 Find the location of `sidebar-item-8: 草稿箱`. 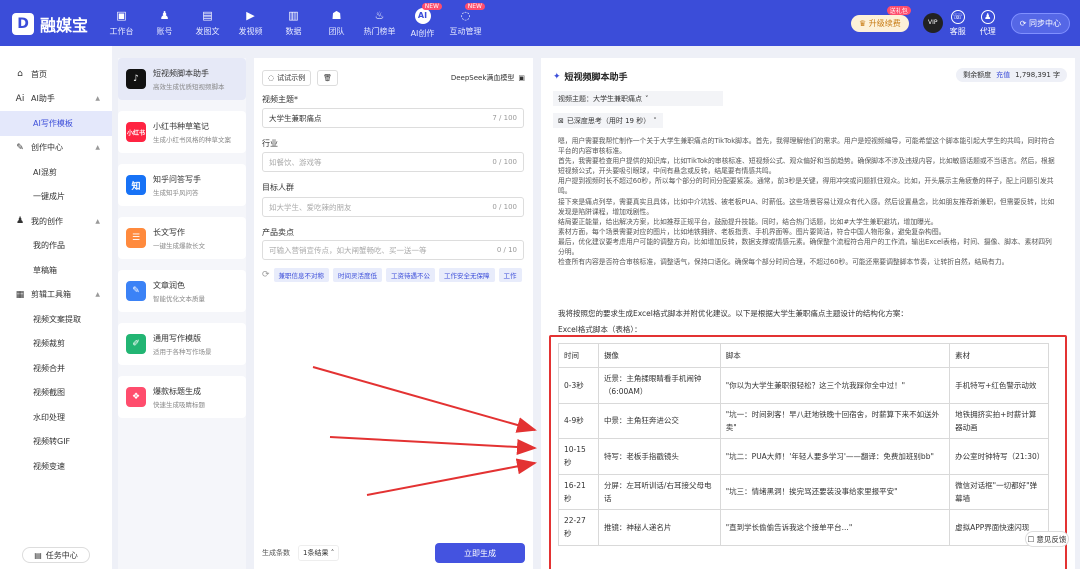

sidebar-item-8: 草稿箱 is located at coordinates (56, 270).